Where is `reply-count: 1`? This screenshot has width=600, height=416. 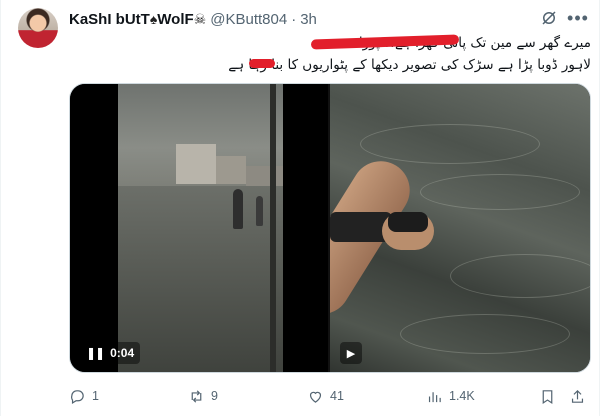 reply-count: 1 is located at coordinates (95, 396).